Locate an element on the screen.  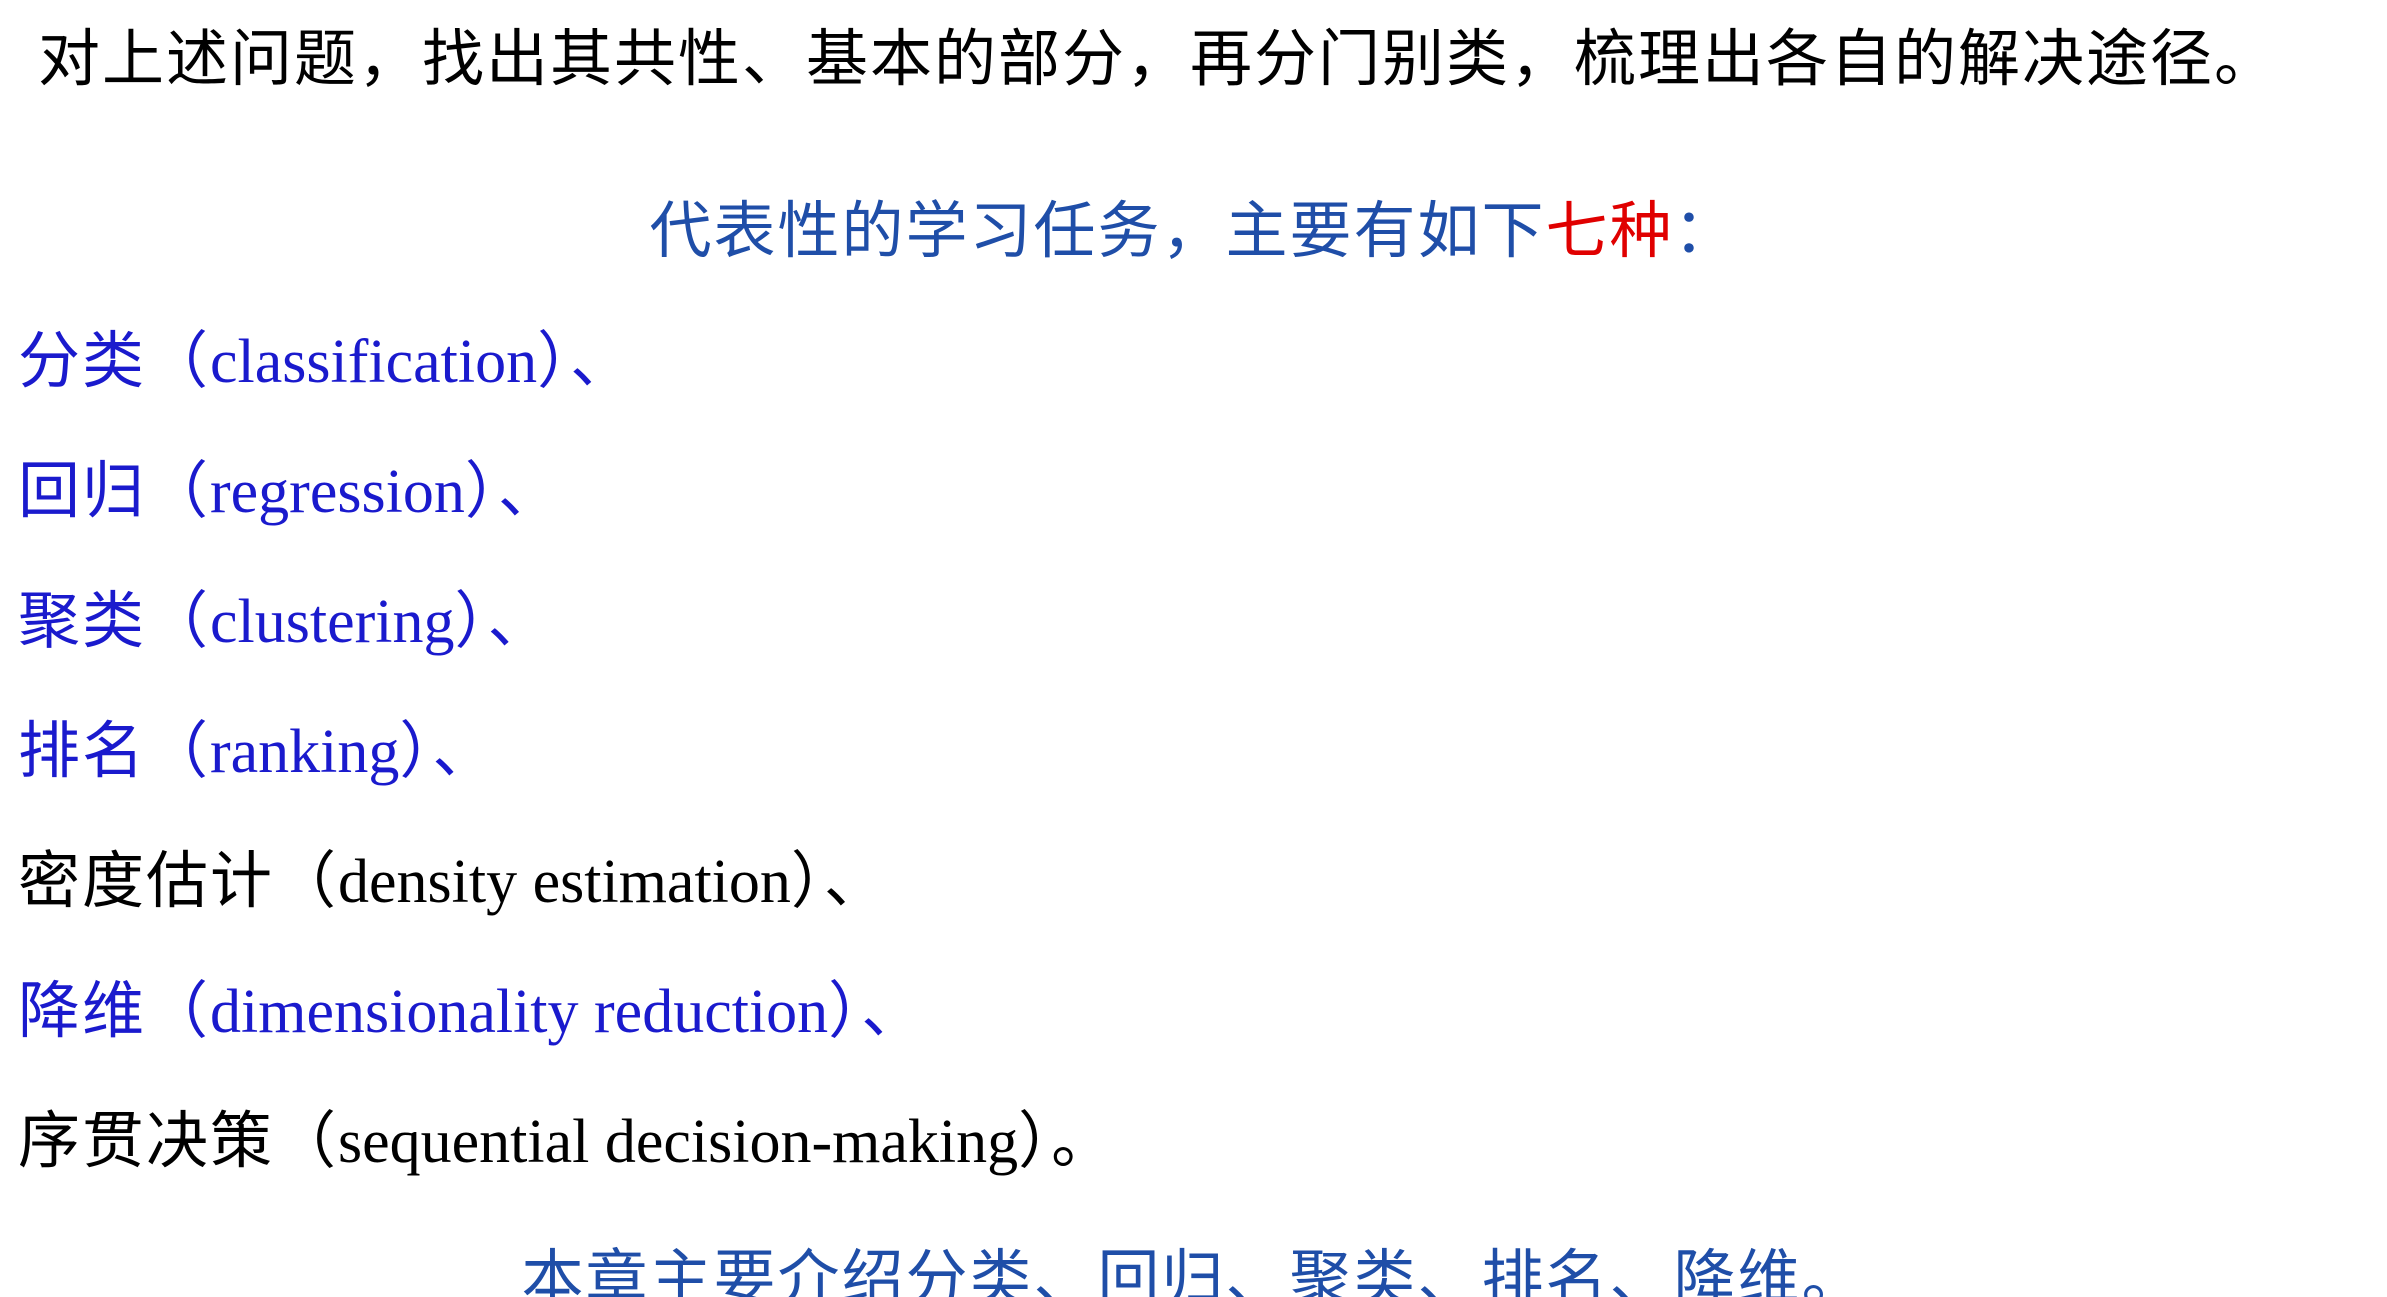
task-english: sequential decision-making is located at coordinates (678, 1142).